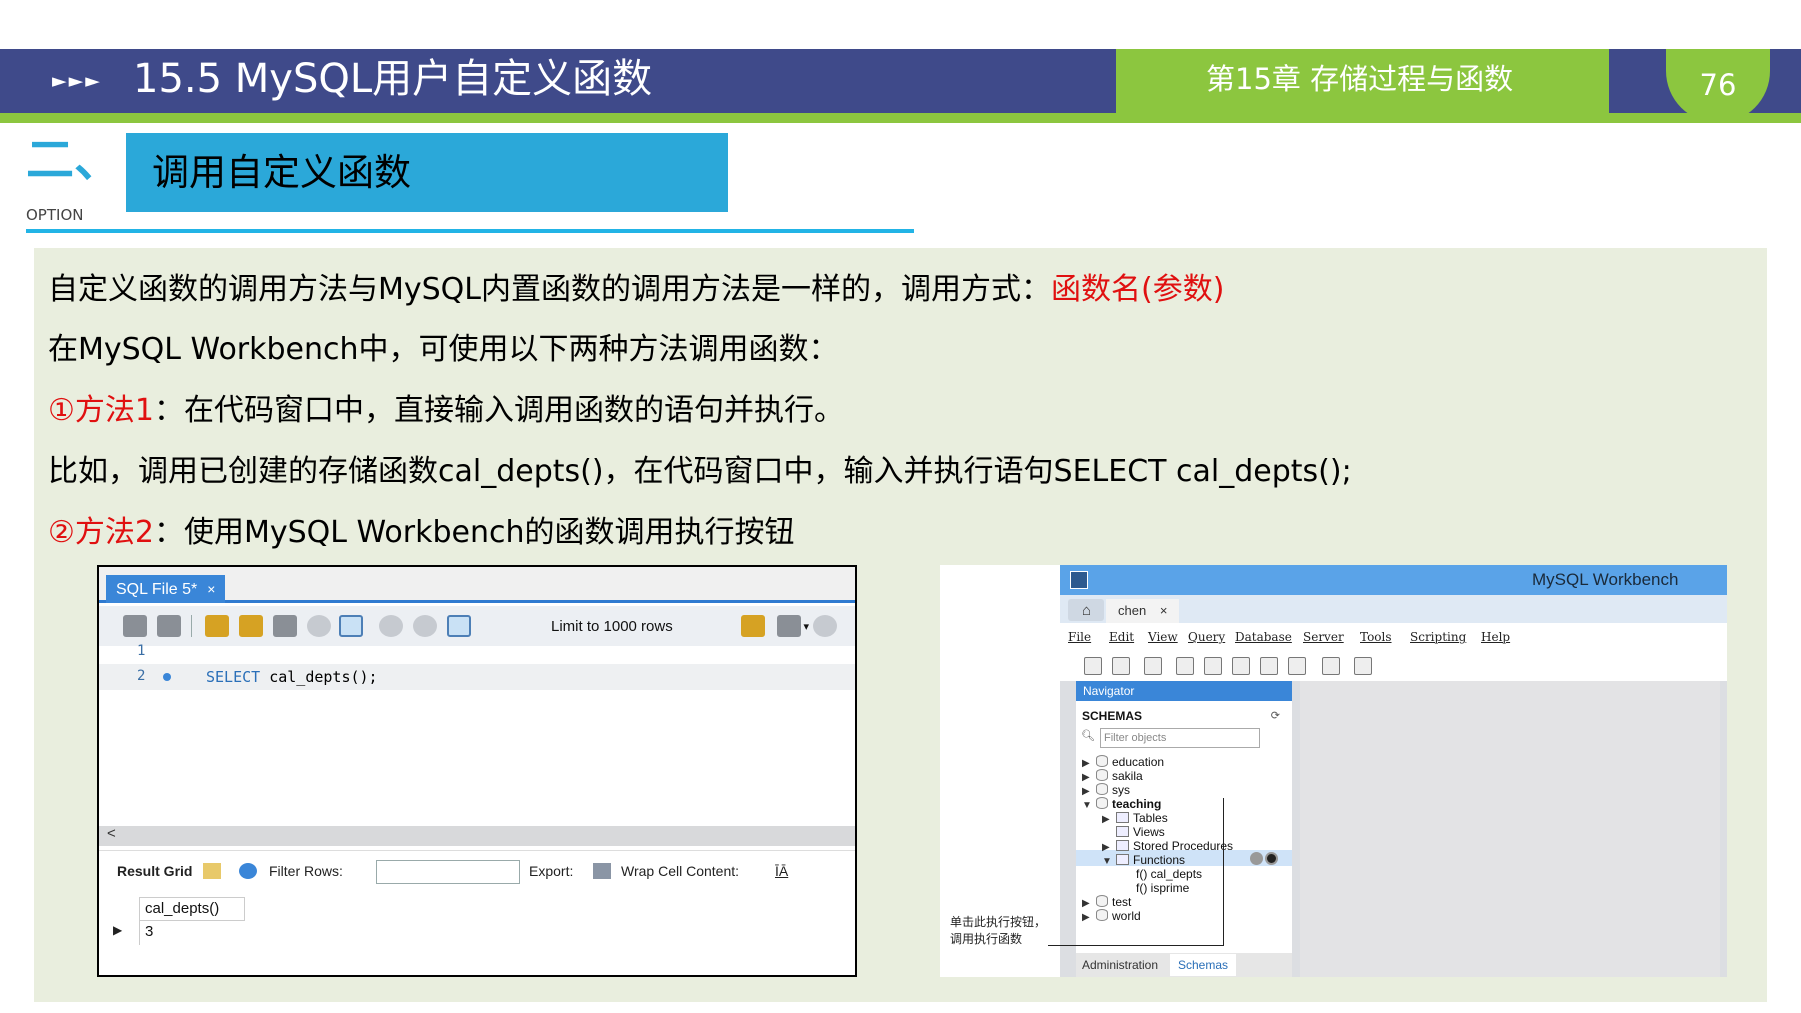 Image resolution: width=1801 pixels, height=1013 pixels. What do you see at coordinates (192, 909) in the screenshot?
I see `column-header: cal_depts()` at bounding box center [192, 909].